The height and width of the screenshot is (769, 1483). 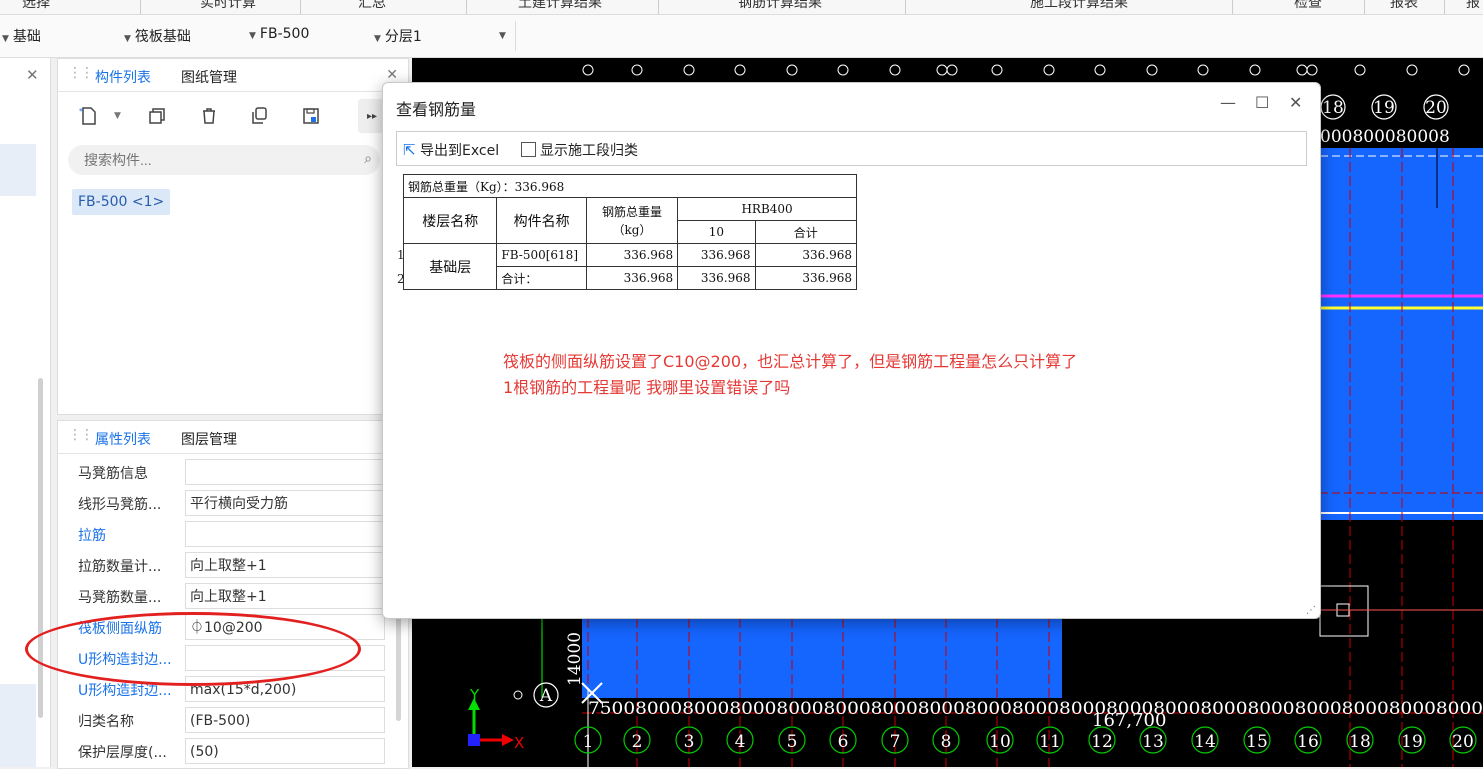 I want to click on layer-selector: ▼ 分层1, so click(x=398, y=36).